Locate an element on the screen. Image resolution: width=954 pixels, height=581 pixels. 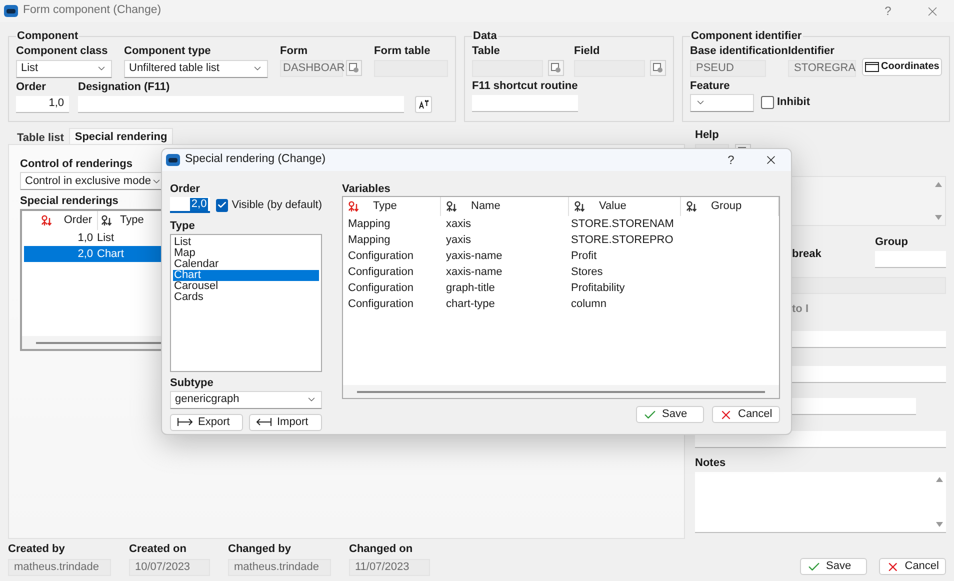
field-label: Identifier is located at coordinates (811, 51).